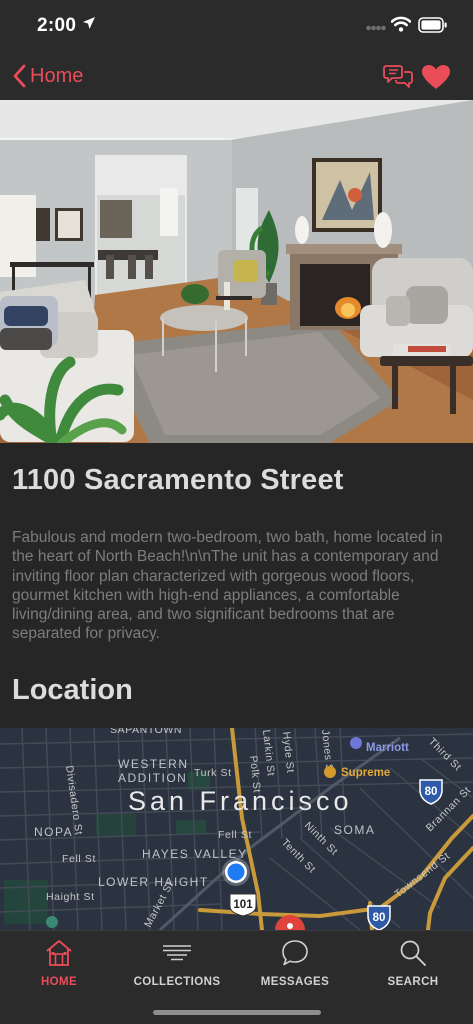 This screenshot has height=1024, width=473. Describe the element at coordinates (70, 897) in the screenshot. I see `svg-text: Haight St` at that location.